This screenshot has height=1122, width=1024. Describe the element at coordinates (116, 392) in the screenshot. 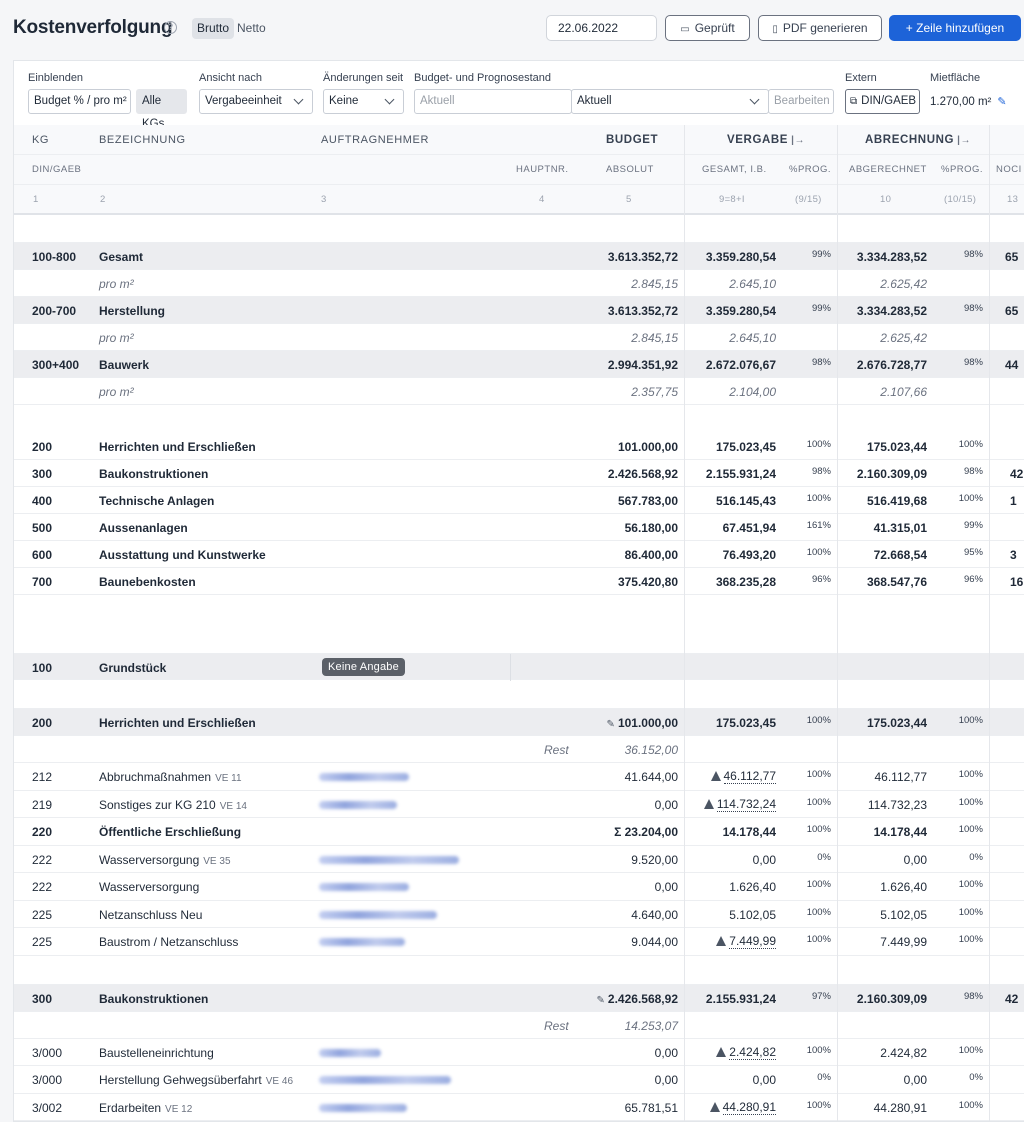

I see `name-cell: pro m²` at that location.